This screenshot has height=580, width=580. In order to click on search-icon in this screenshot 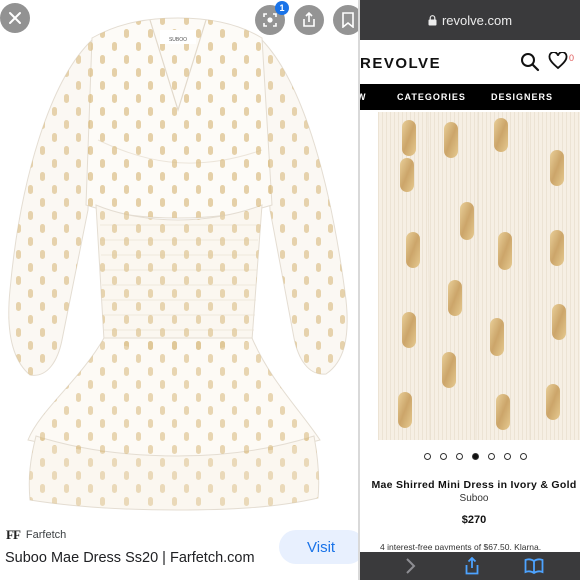, I will do `click(530, 62)`.